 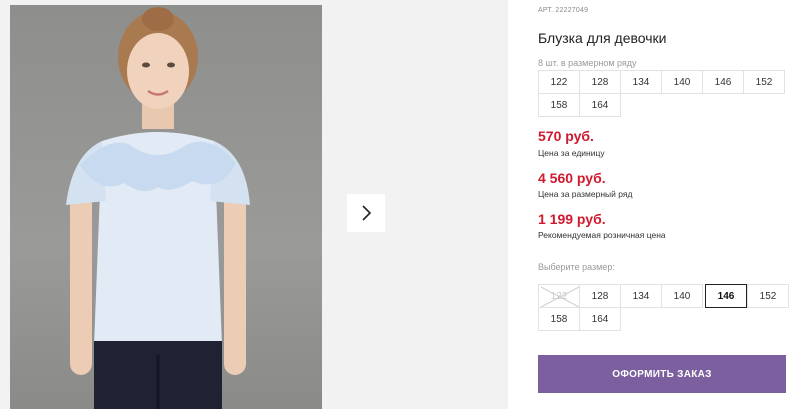 What do you see at coordinates (641, 296) in the screenshot?
I see `size-option: 134` at bounding box center [641, 296].